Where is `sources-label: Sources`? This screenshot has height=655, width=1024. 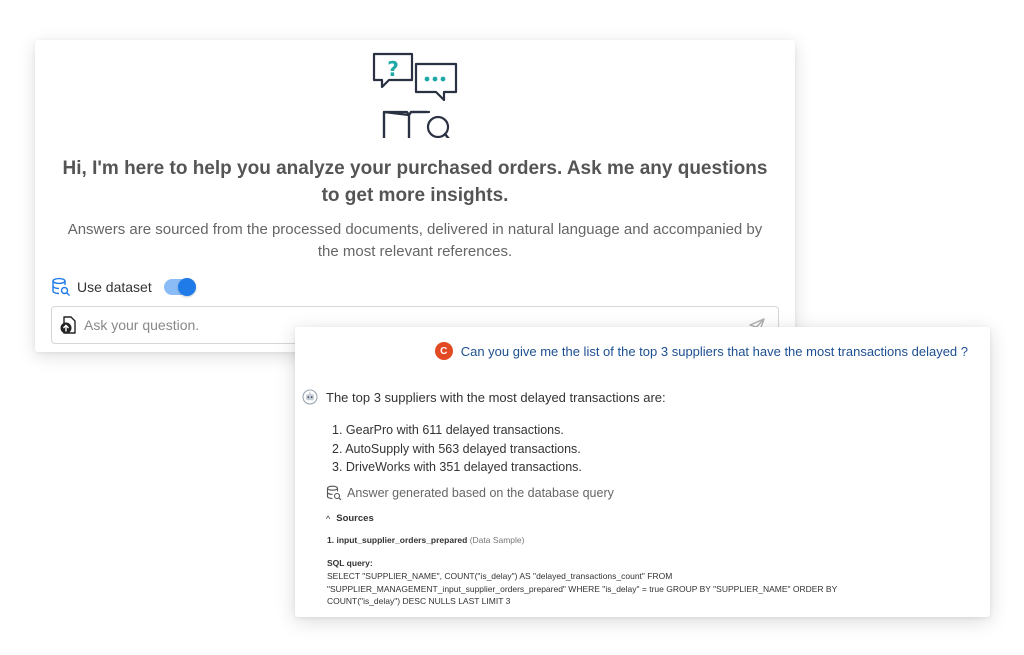 sources-label: Sources is located at coordinates (355, 518).